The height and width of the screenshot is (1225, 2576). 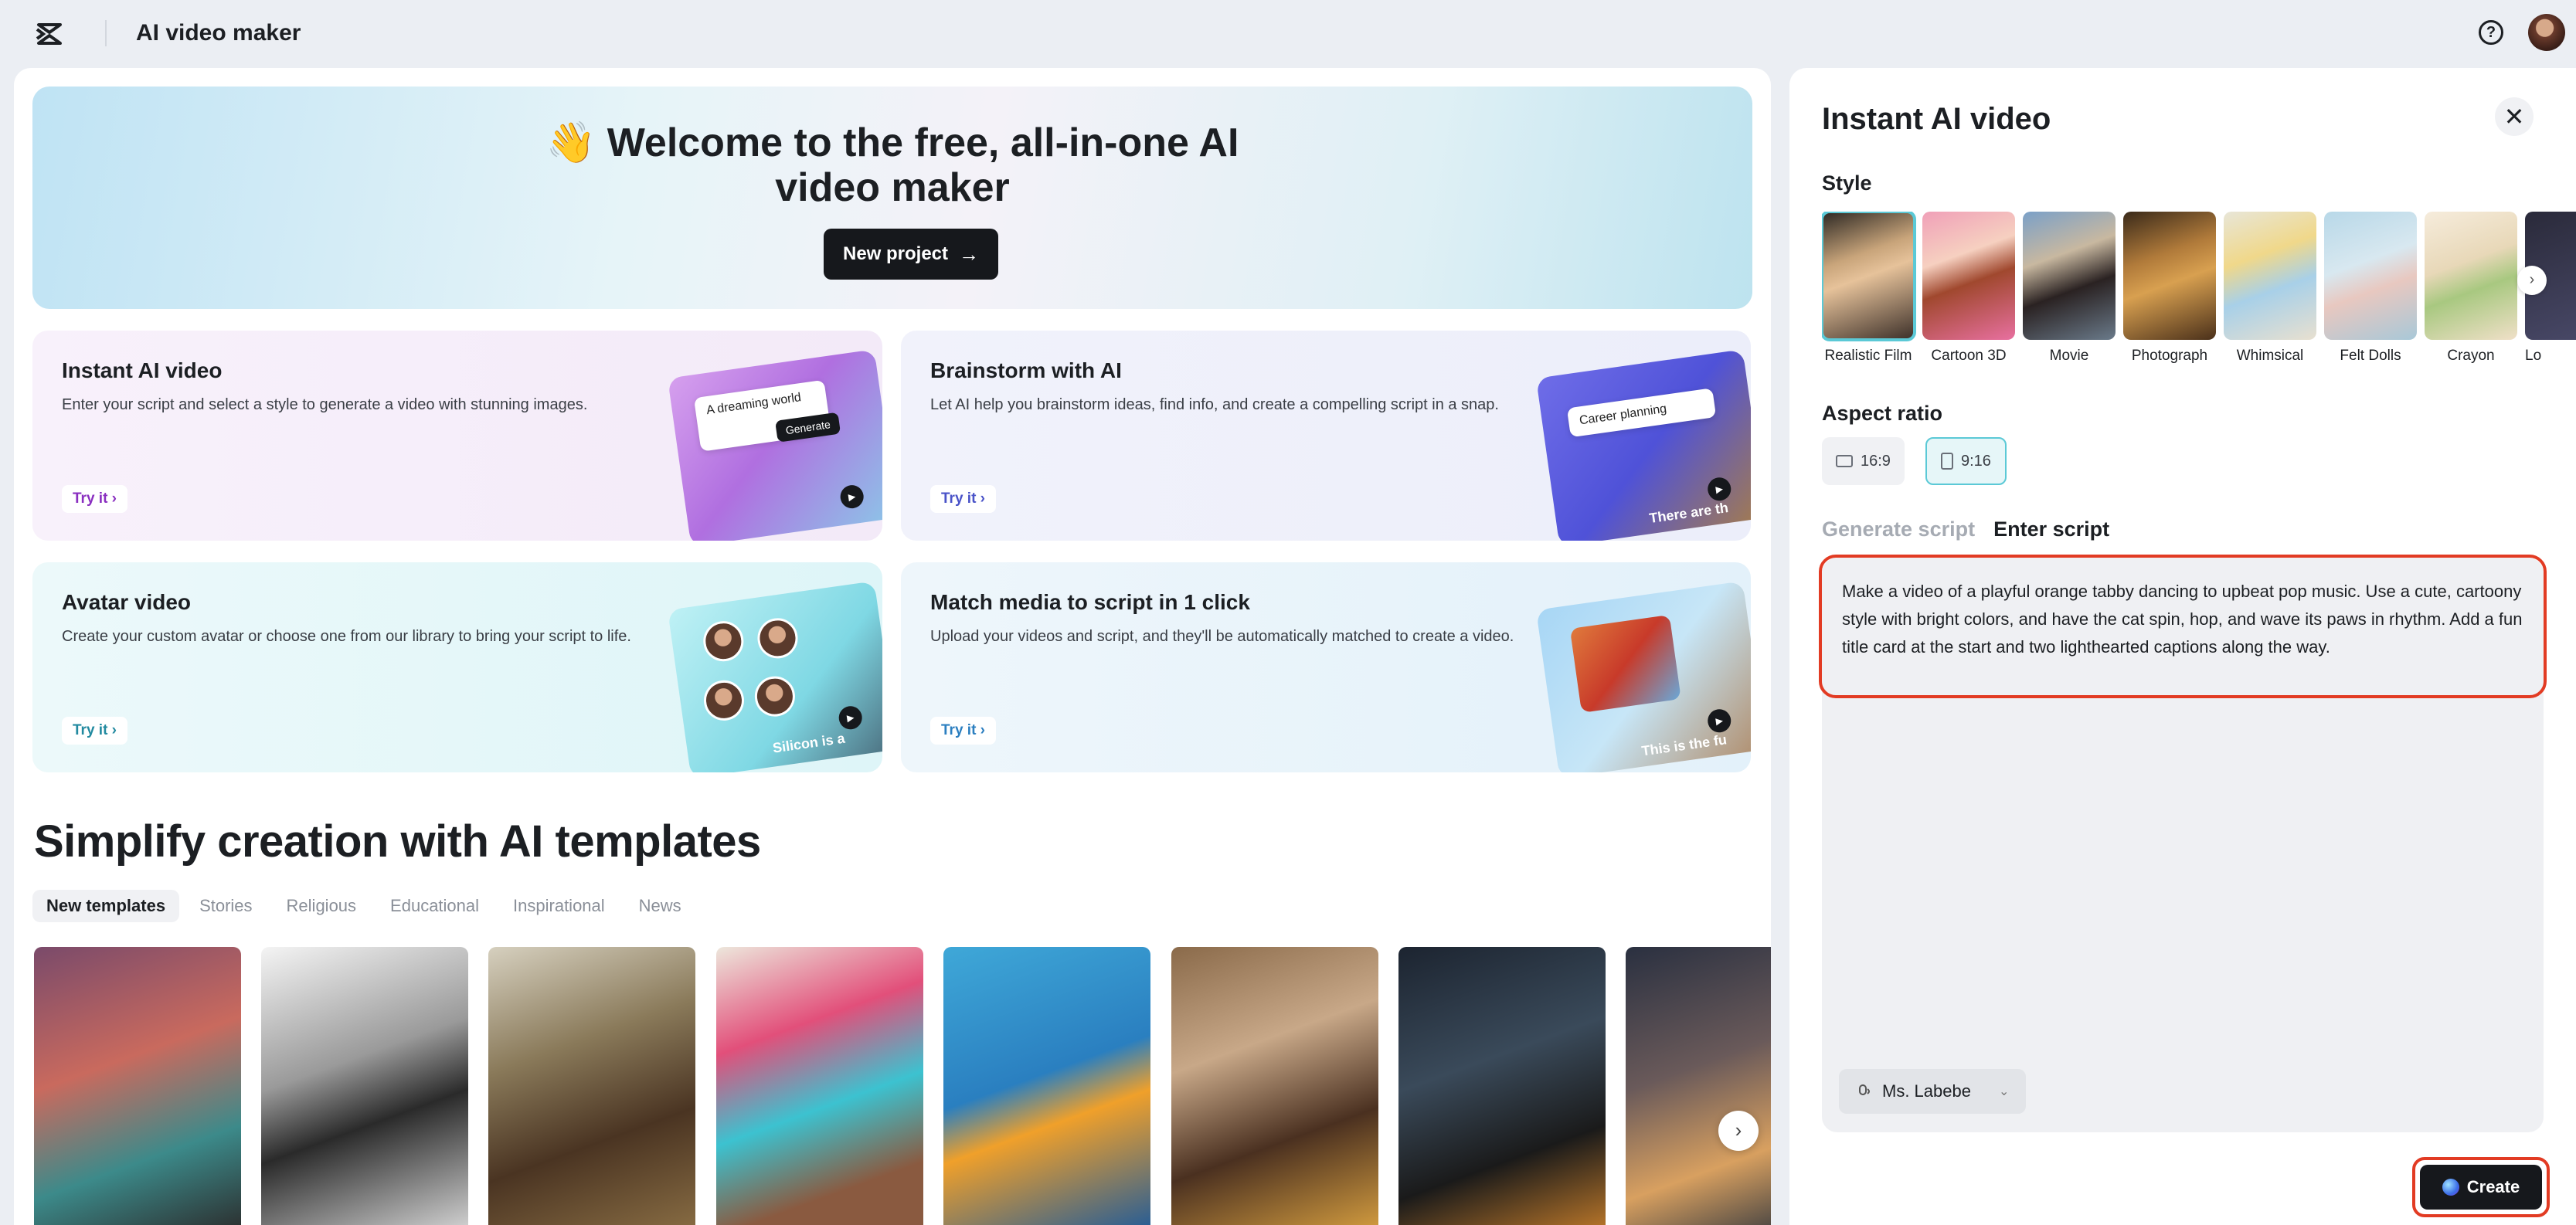 What do you see at coordinates (397, 841) in the screenshot?
I see `templates-section-title: Simplify creation with AI templates` at bounding box center [397, 841].